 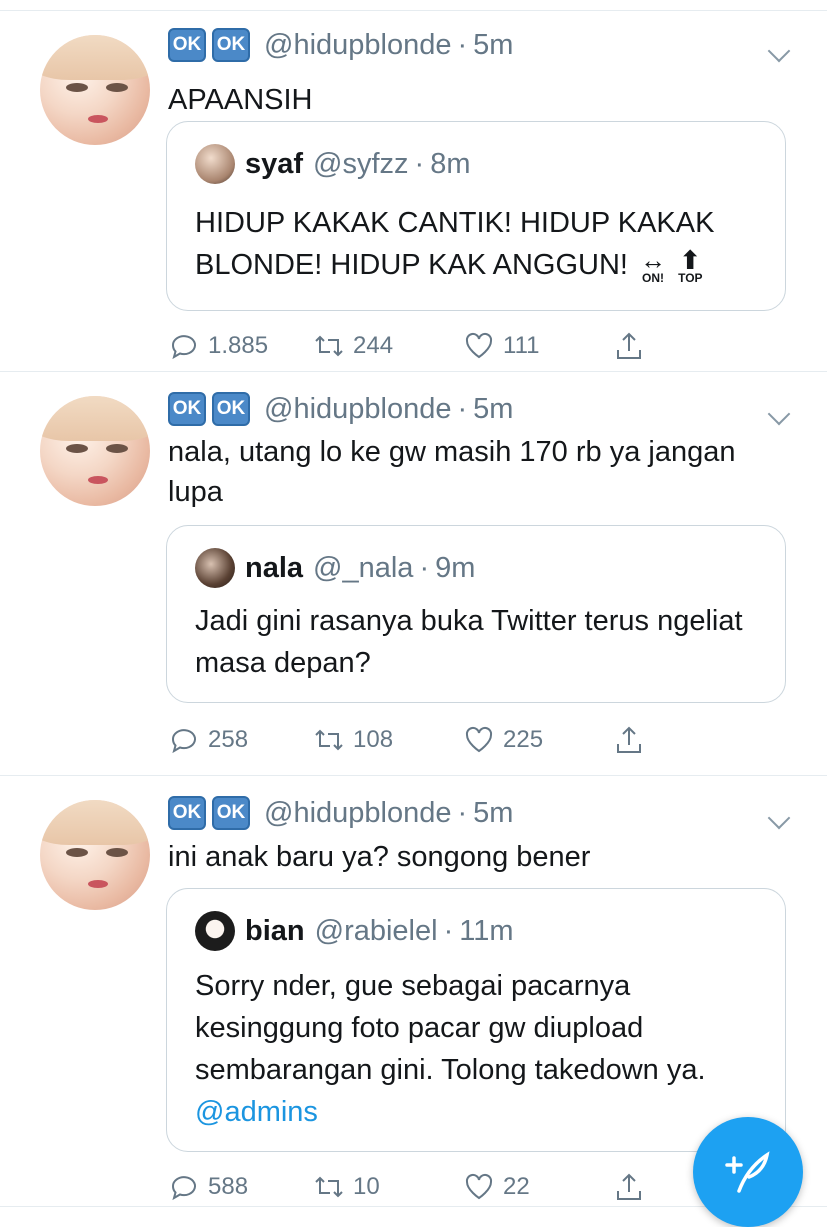 What do you see at coordinates (274, 163) in the screenshot?
I see `quoted-name: syaf` at bounding box center [274, 163].